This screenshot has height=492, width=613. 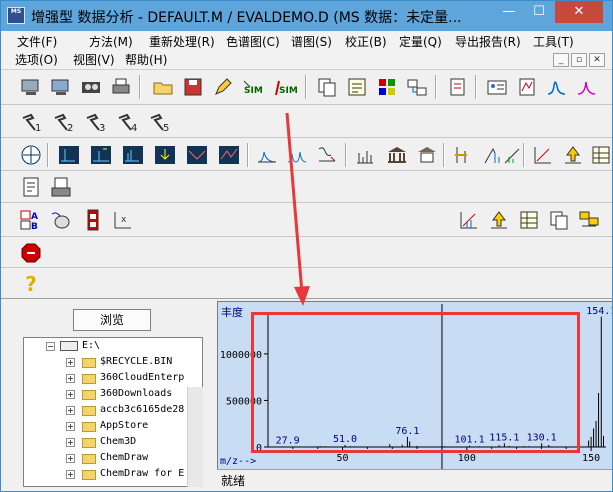 I want to click on pc2-icon, so click(x=61, y=87).